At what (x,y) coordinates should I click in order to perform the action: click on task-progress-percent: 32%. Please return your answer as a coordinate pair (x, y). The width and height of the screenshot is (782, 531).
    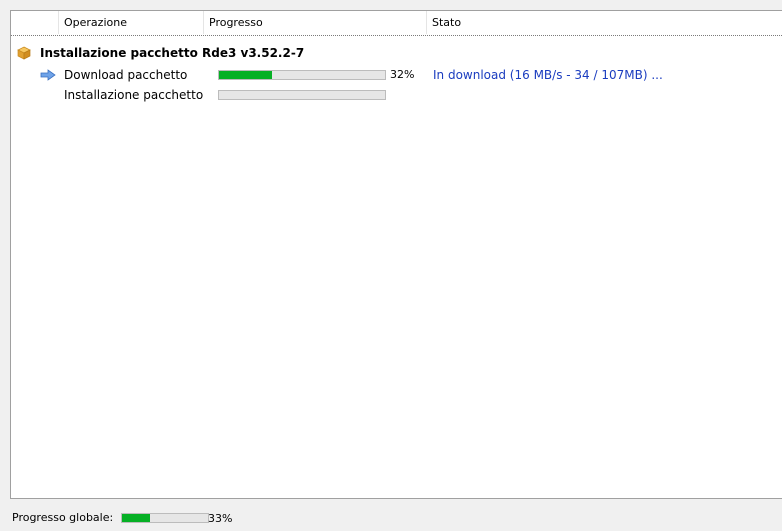
    Looking at the image, I should click on (402, 74).